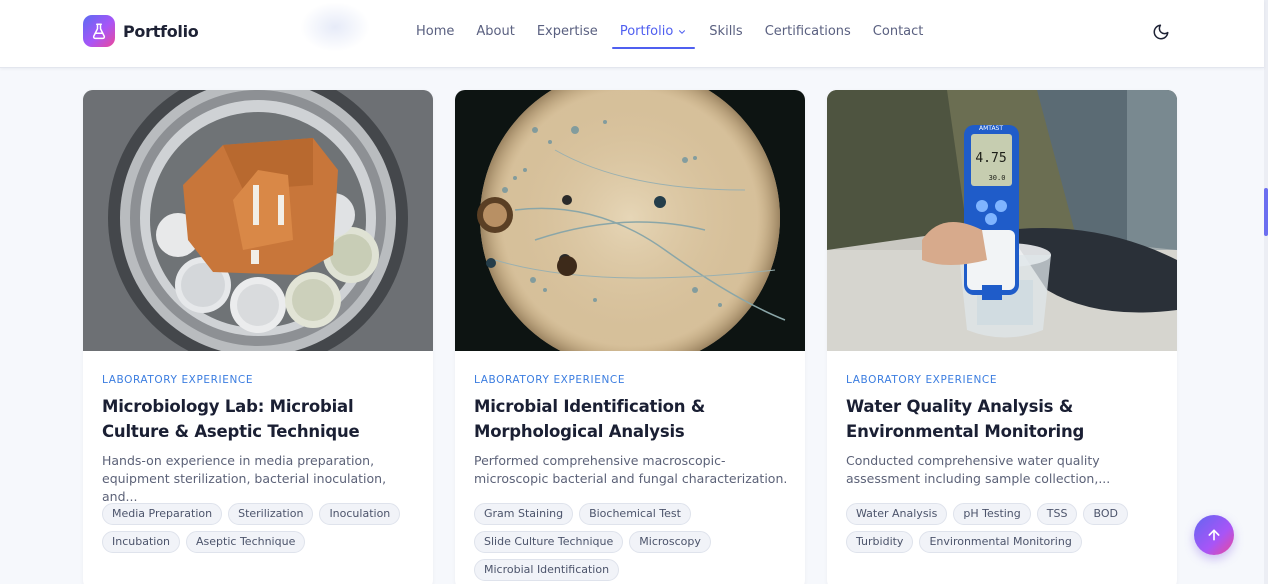  I want to click on card-image-ph-meter: 4.75 30.0 AMTAST, so click(1002, 220).